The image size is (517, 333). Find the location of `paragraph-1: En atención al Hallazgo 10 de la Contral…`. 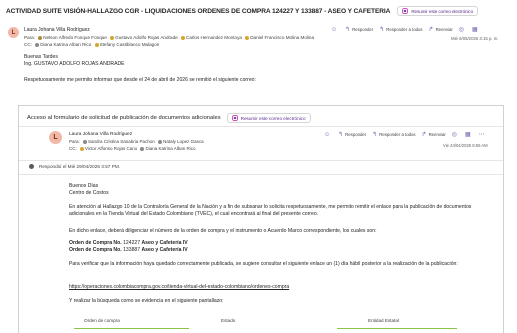

paragraph-1: En atención al Hallazgo 10 de la Contral… is located at coordinates (270, 210).